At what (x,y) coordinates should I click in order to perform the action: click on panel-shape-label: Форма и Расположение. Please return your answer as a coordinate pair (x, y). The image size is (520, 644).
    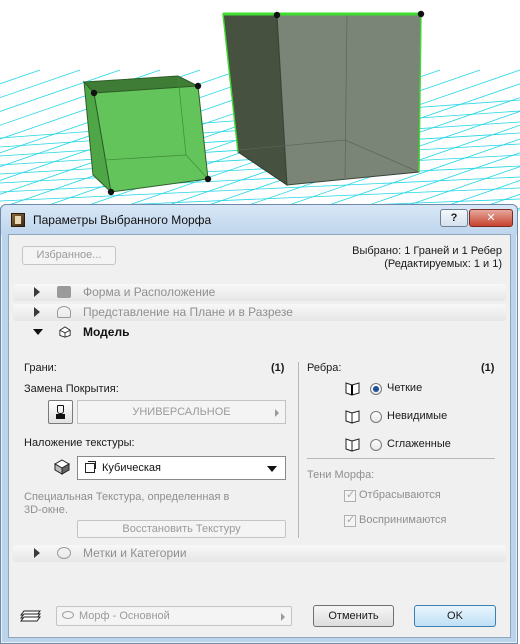
    Looking at the image, I should click on (149, 292).